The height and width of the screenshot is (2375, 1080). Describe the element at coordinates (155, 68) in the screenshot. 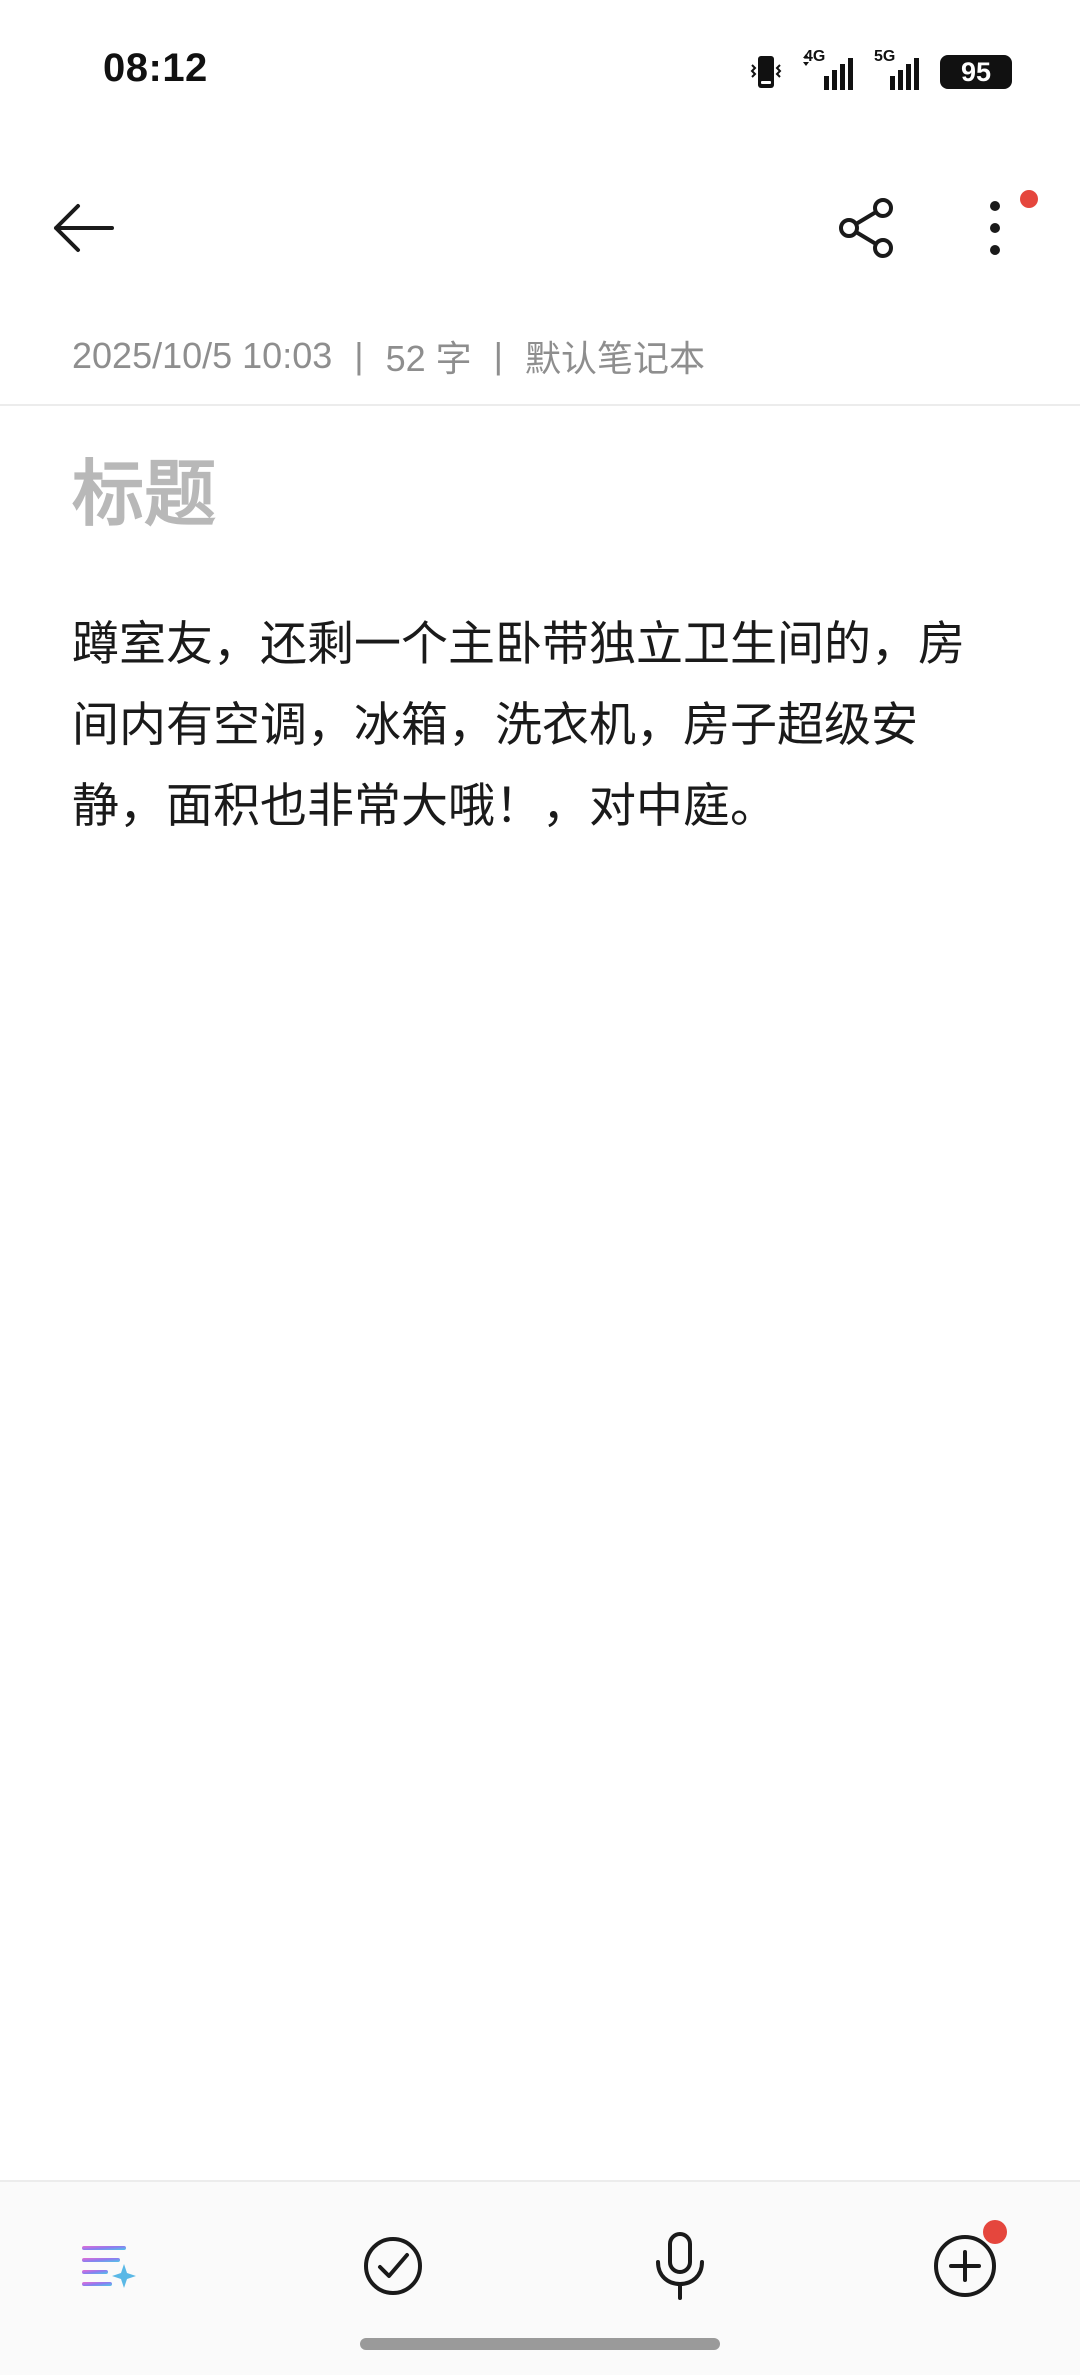

I see `status-time: 08:12` at that location.